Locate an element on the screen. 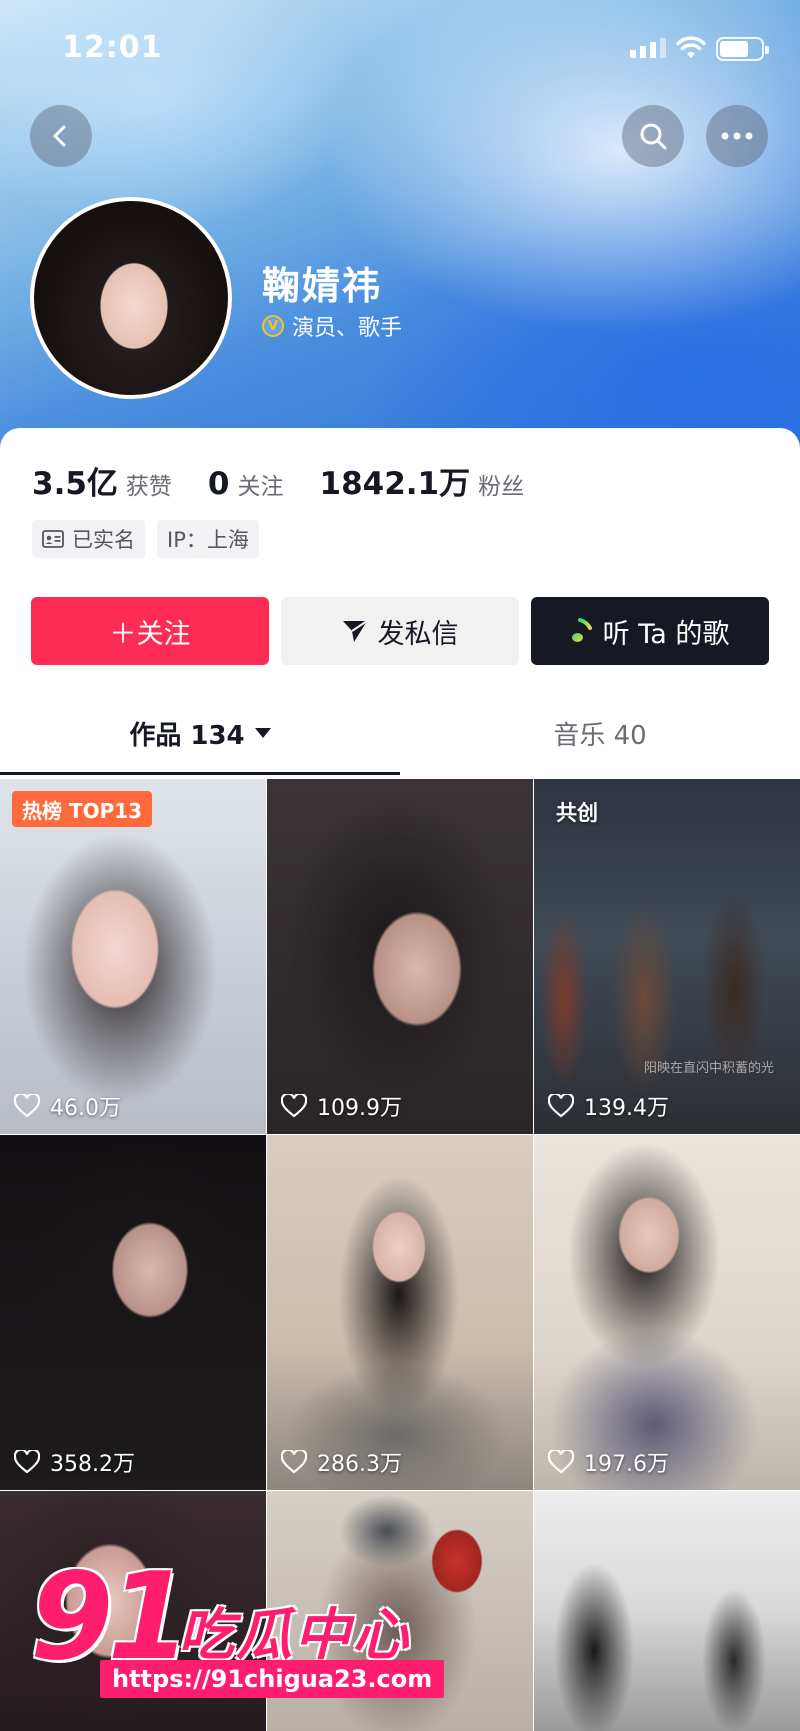 The image size is (800, 1731). content-tabs: 作品 134 音乐 40 is located at coordinates (400, 736).